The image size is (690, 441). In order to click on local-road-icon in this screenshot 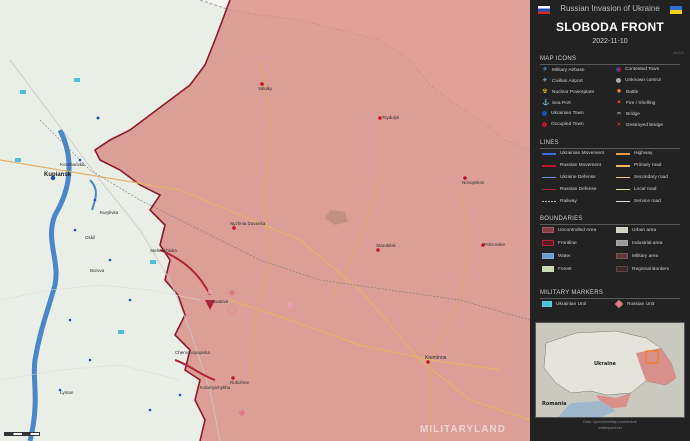, I will do `click(623, 189)`.